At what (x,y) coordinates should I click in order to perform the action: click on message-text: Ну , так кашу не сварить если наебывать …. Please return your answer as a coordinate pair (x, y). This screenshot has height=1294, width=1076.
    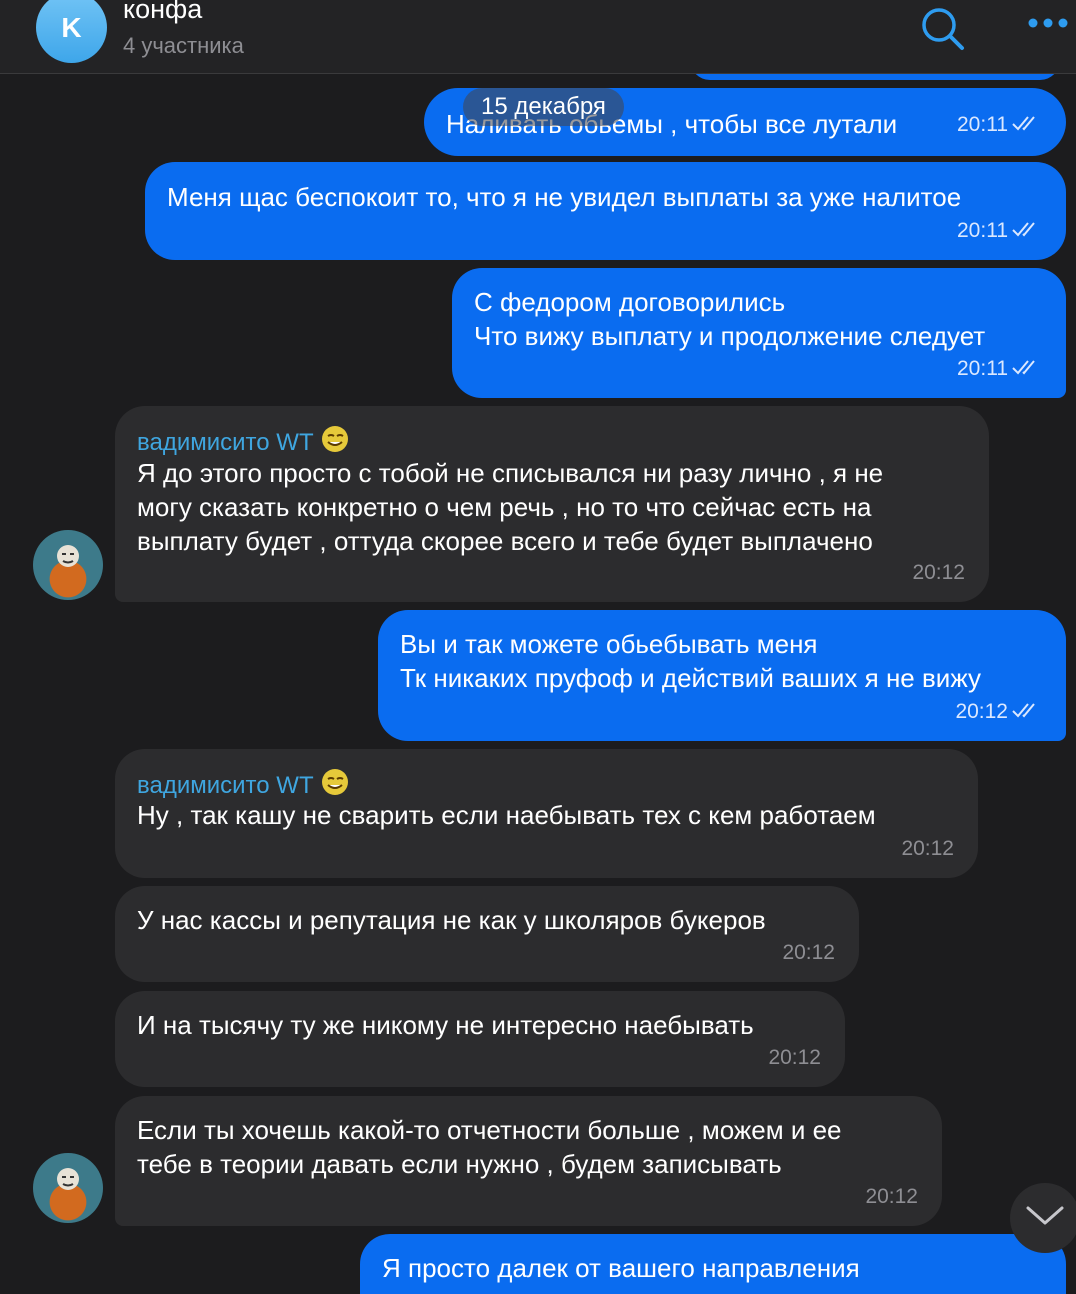
    Looking at the image, I should click on (506, 815).